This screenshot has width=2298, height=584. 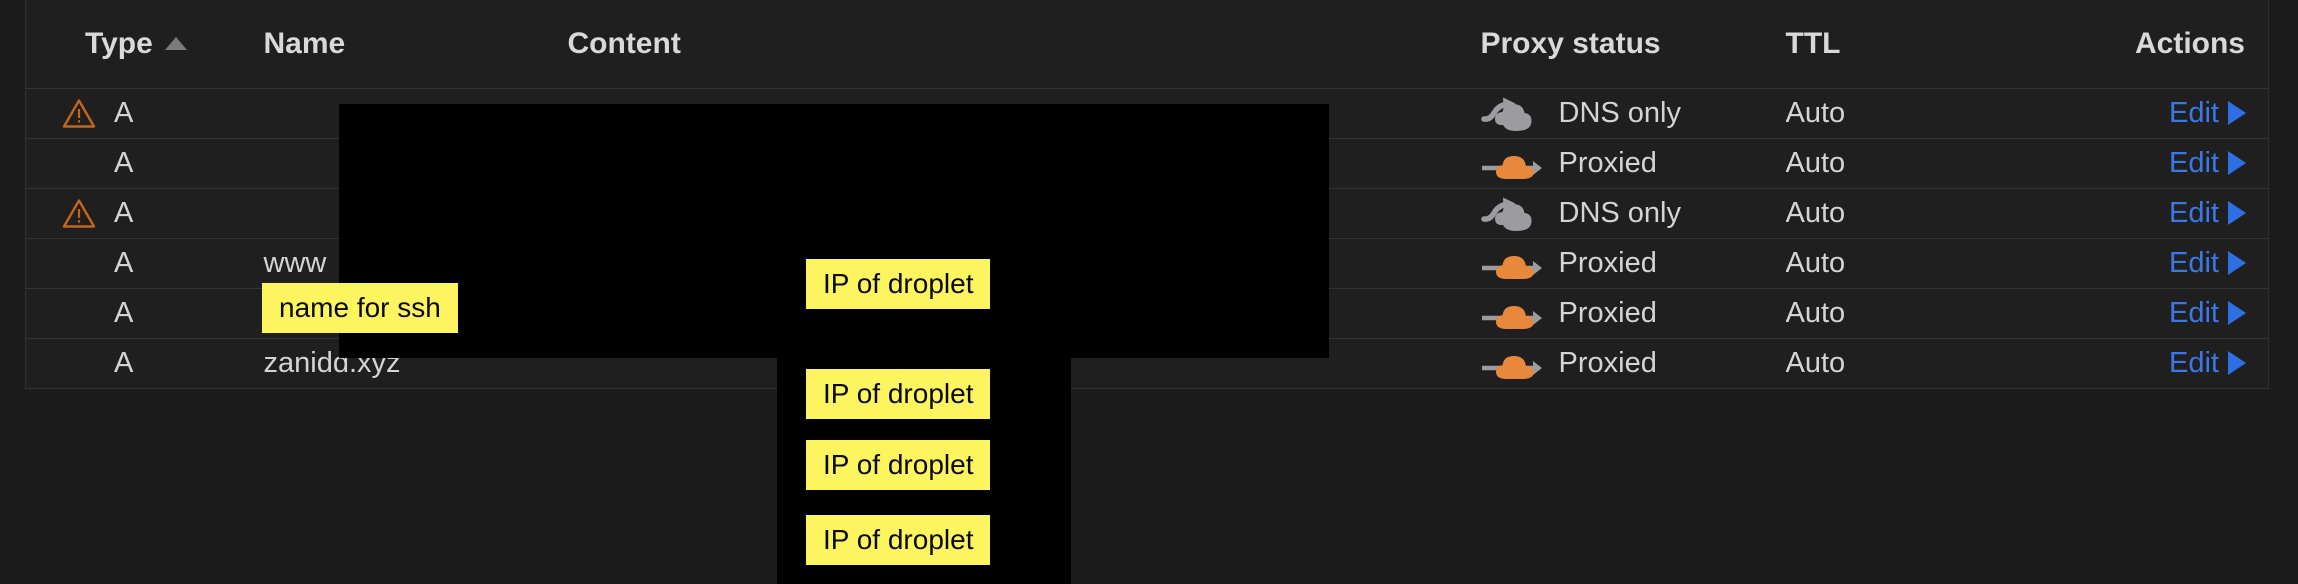 What do you see at coordinates (360, 308) in the screenshot?
I see `annotation-name-for-ssh: name for ssh` at bounding box center [360, 308].